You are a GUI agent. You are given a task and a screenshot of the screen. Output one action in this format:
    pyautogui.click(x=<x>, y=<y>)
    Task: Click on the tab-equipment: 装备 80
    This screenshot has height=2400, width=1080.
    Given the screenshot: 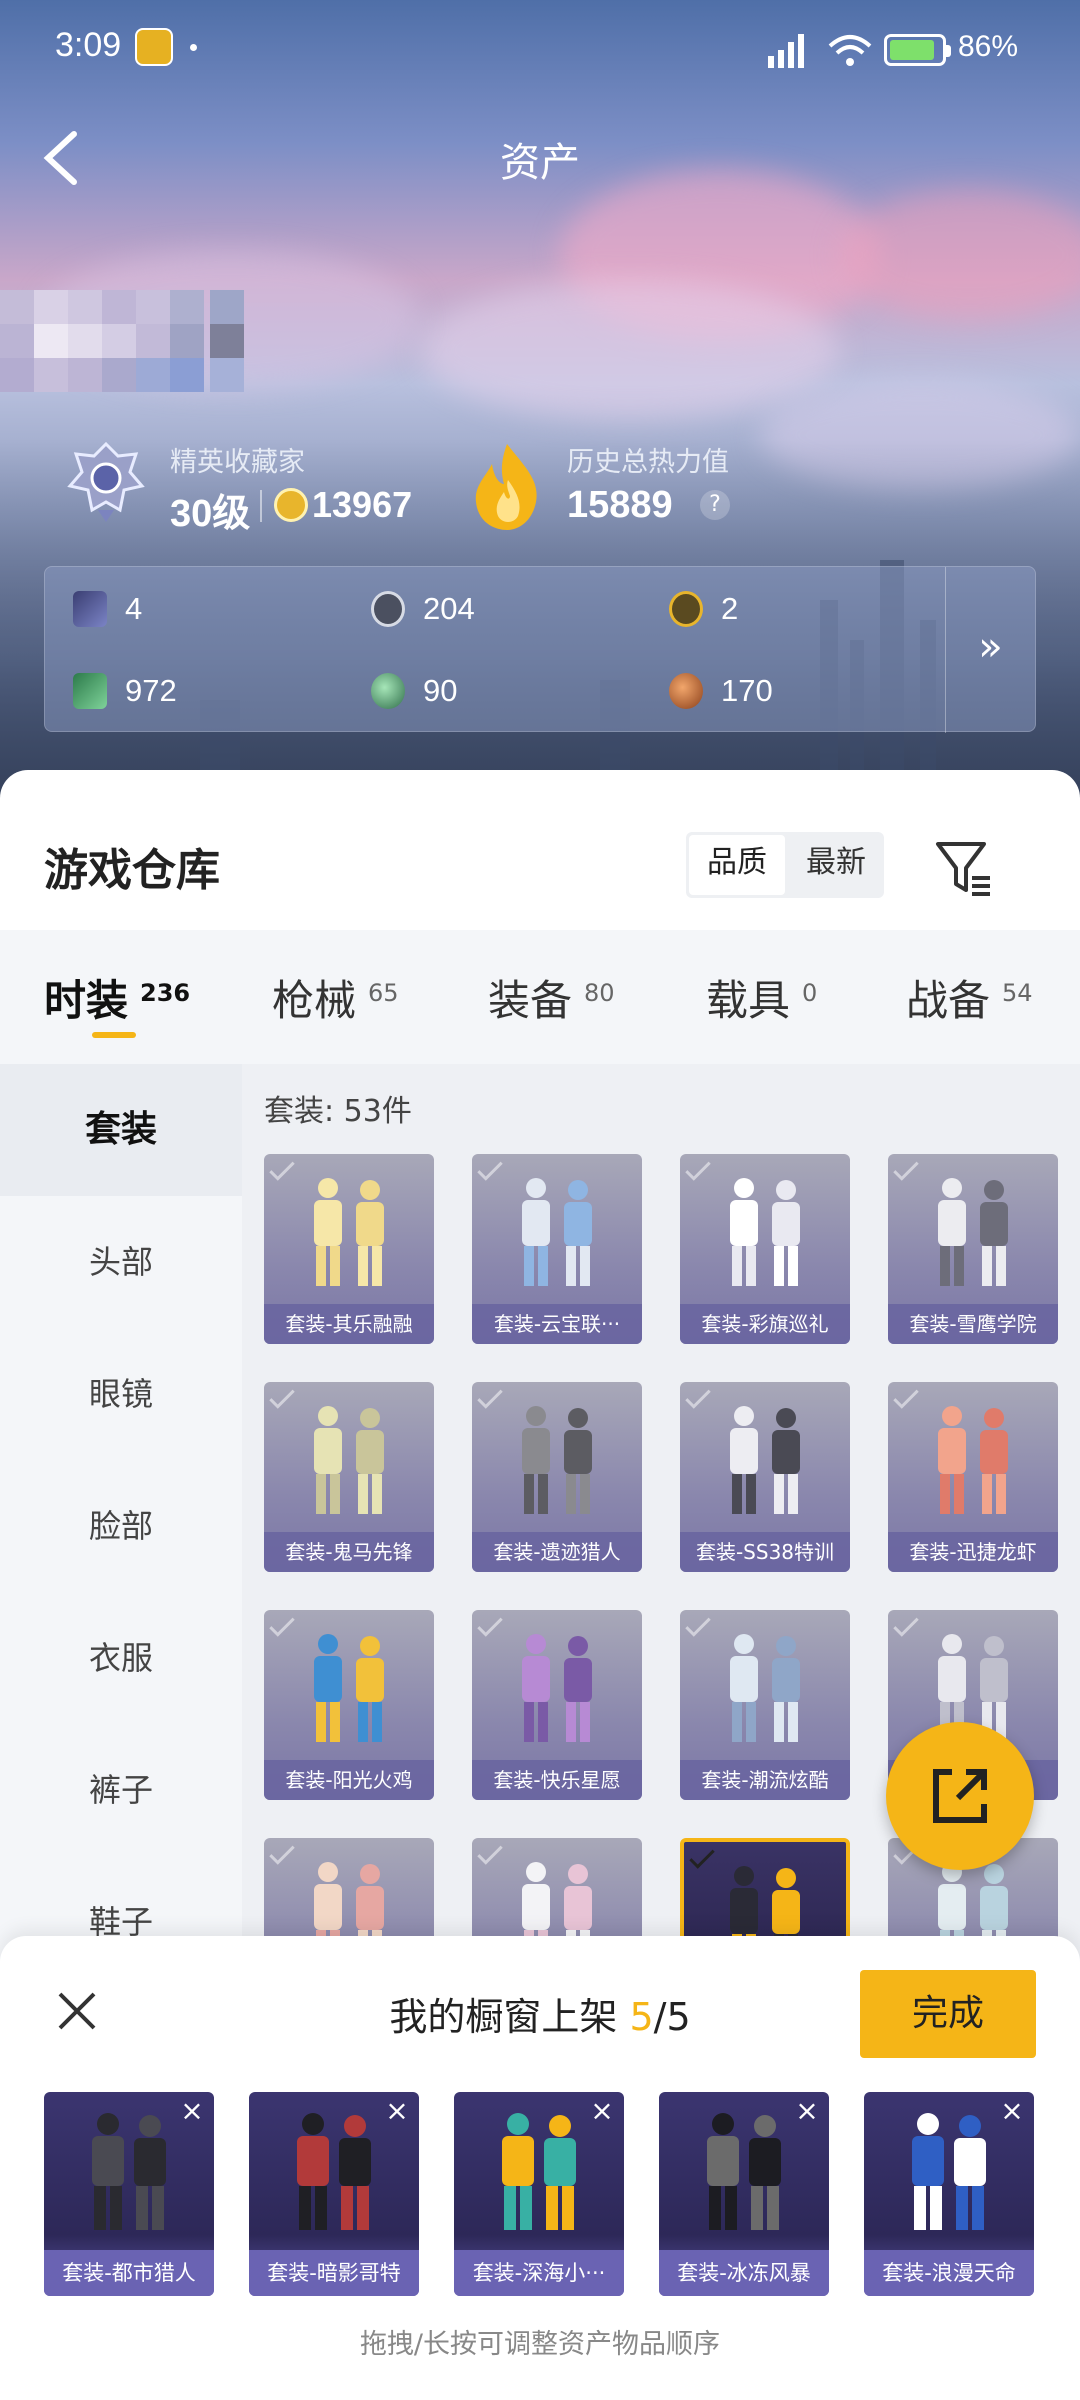 What is the action you would take?
    pyautogui.click(x=551, y=997)
    